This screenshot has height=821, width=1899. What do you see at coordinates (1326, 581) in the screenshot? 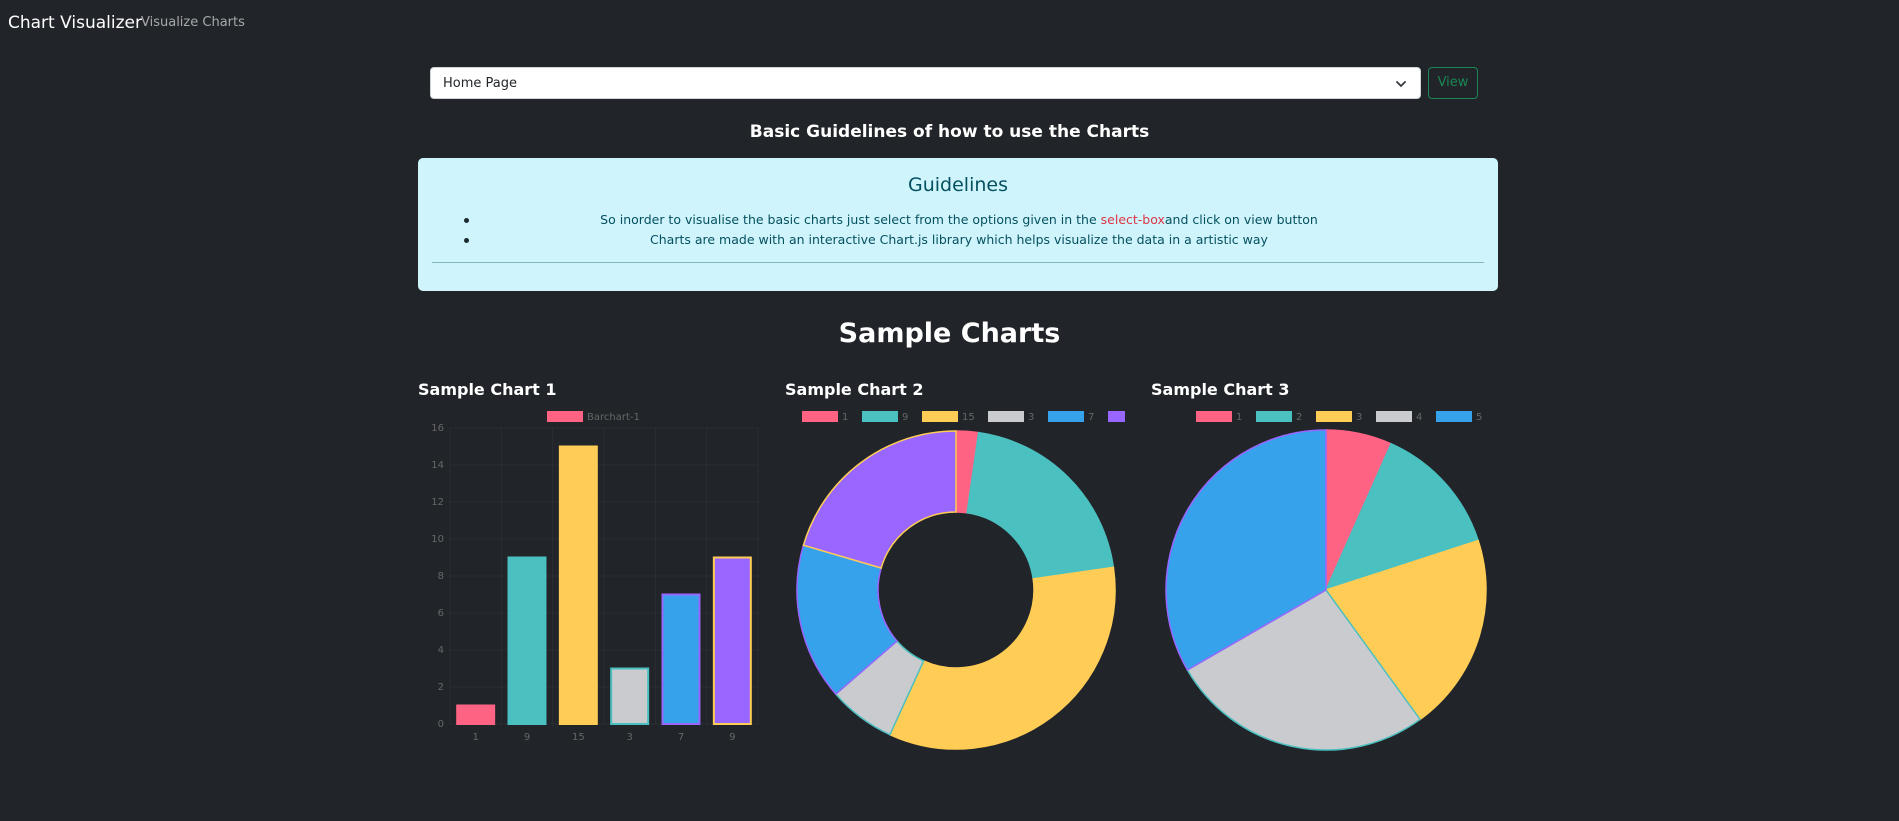
I see `pie-chart: 1 2 3 4 5` at bounding box center [1326, 581].